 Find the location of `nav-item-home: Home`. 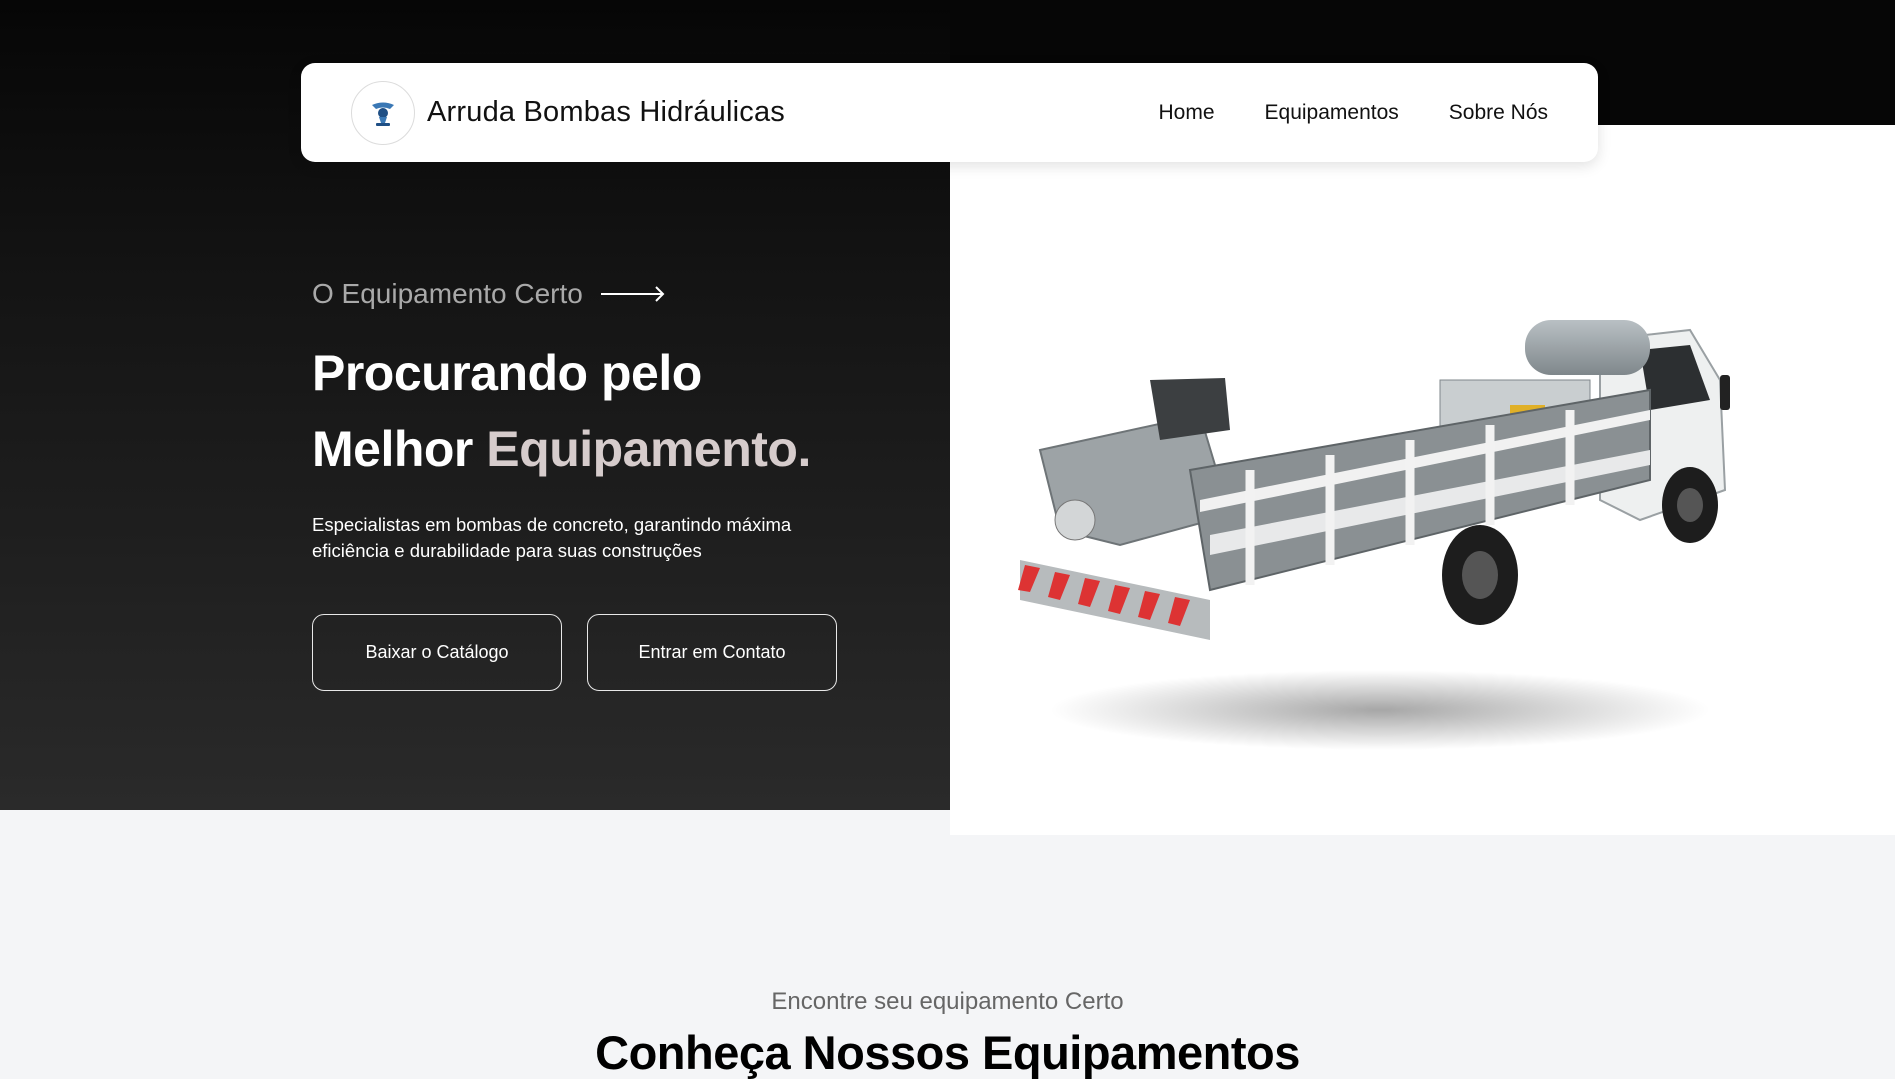

nav-item-home: Home is located at coordinates (1186, 113).